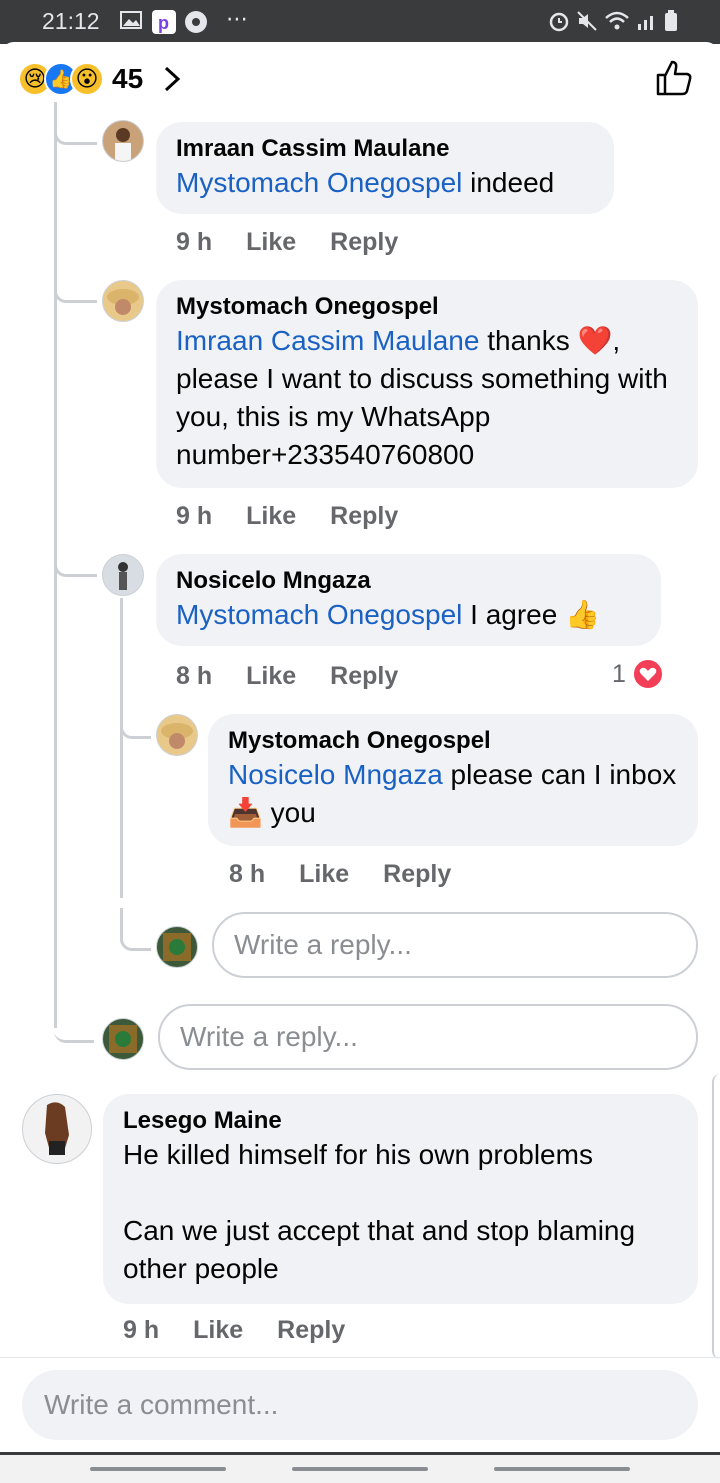 This screenshot has width=720, height=1483. Describe the element at coordinates (121, 748) in the screenshot. I see `thread-line` at that location.